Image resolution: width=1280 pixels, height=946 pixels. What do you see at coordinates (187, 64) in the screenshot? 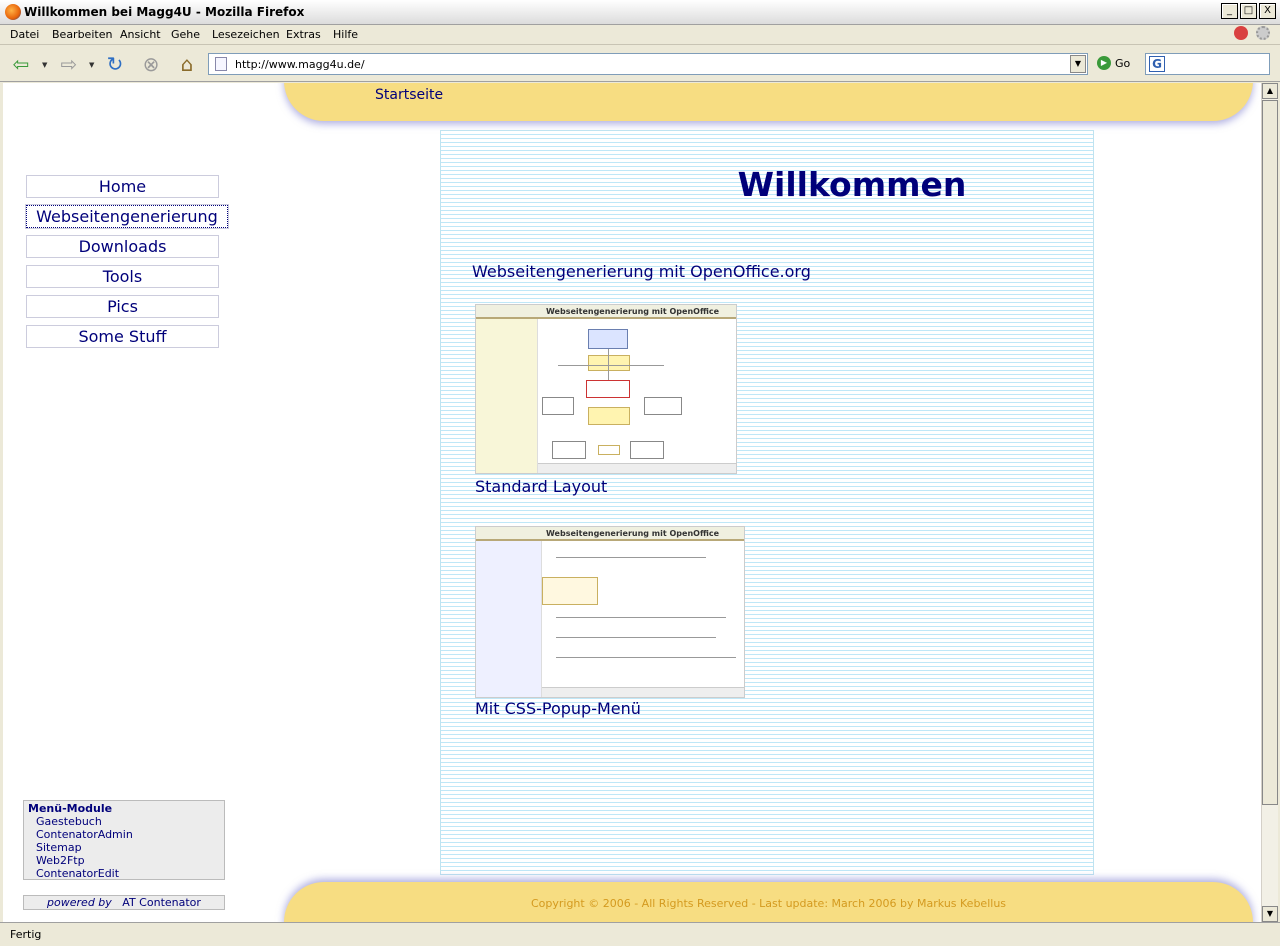
I see `home-icon: ⌂` at bounding box center [187, 64].